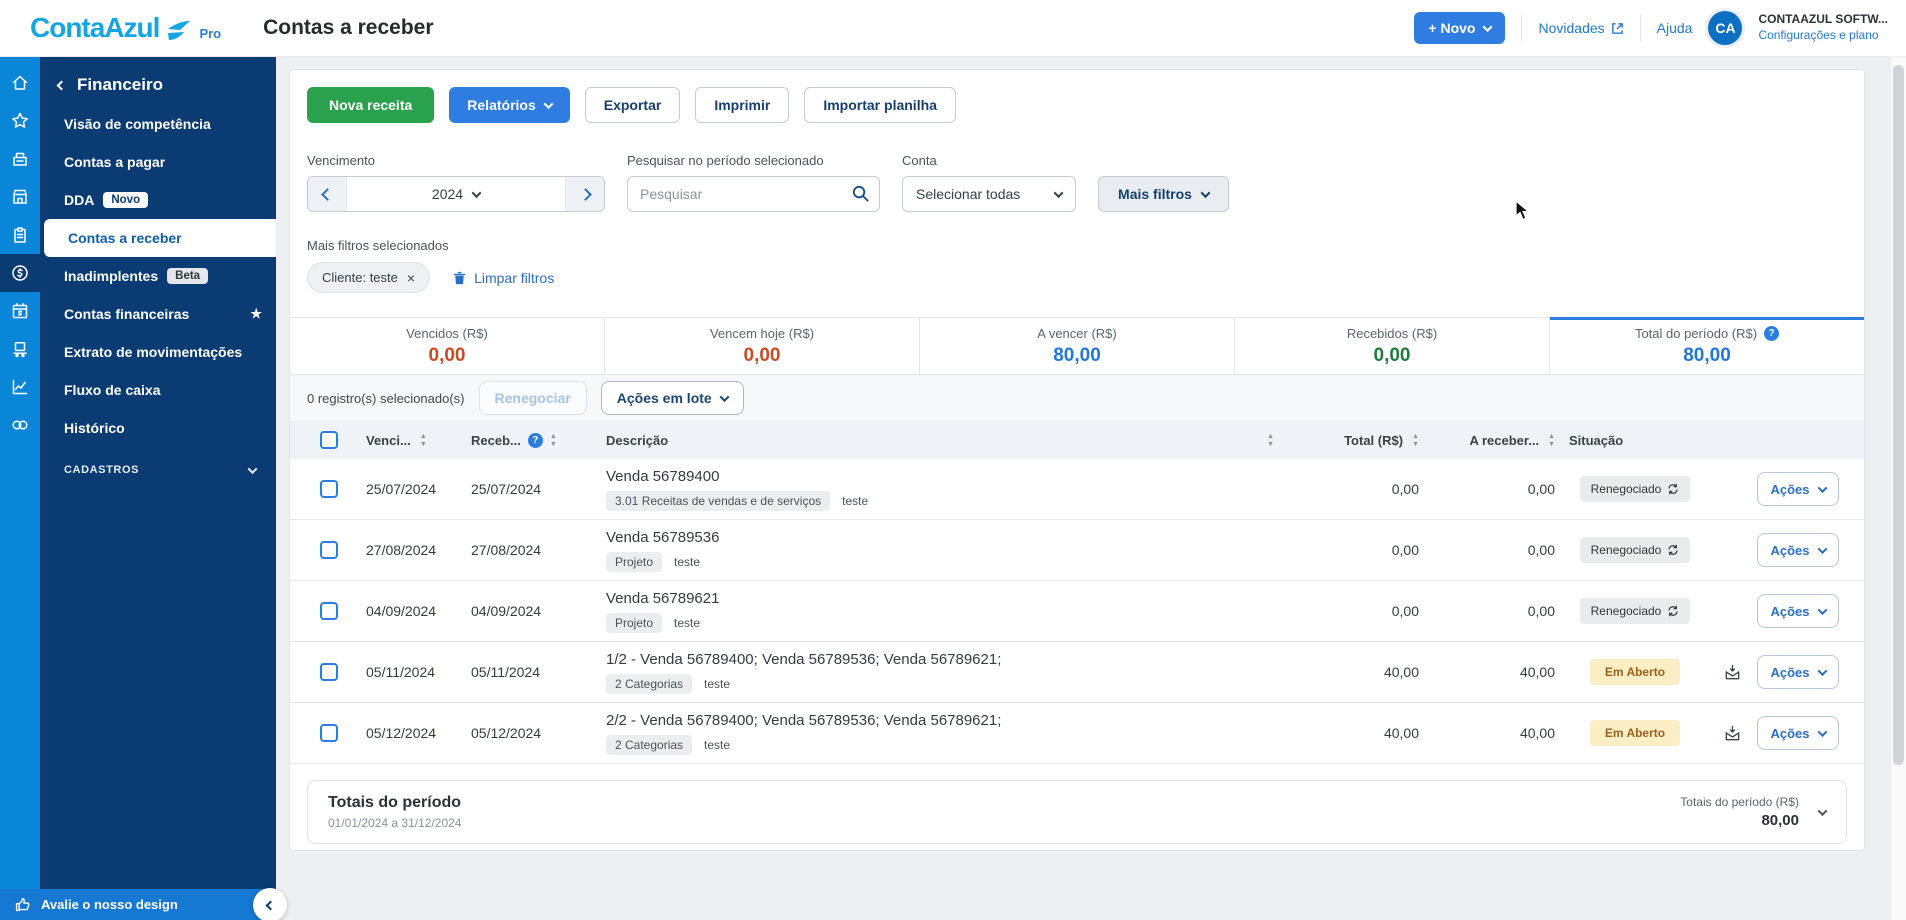  I want to click on row-total: 40,00, so click(1401, 672).